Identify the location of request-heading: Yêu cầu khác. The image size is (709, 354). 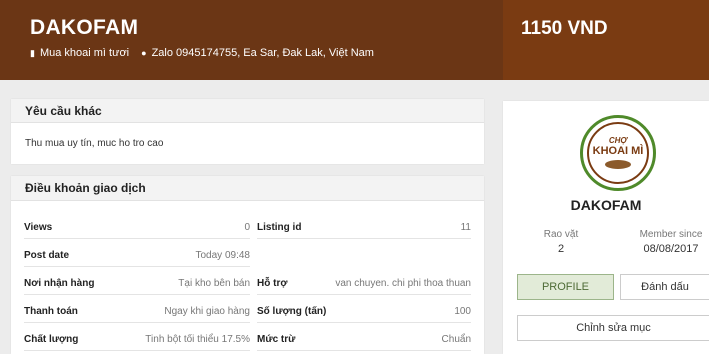
(247, 111).